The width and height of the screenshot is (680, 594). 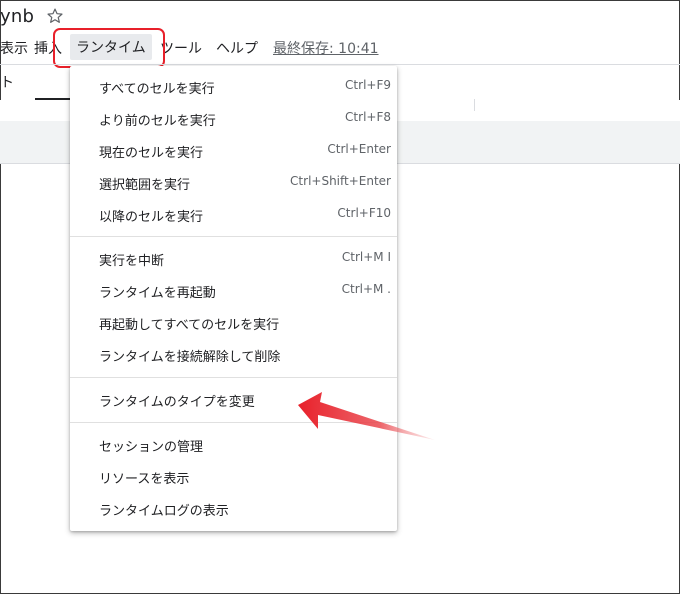 What do you see at coordinates (55, 18) in the screenshot?
I see `star-icon` at bounding box center [55, 18].